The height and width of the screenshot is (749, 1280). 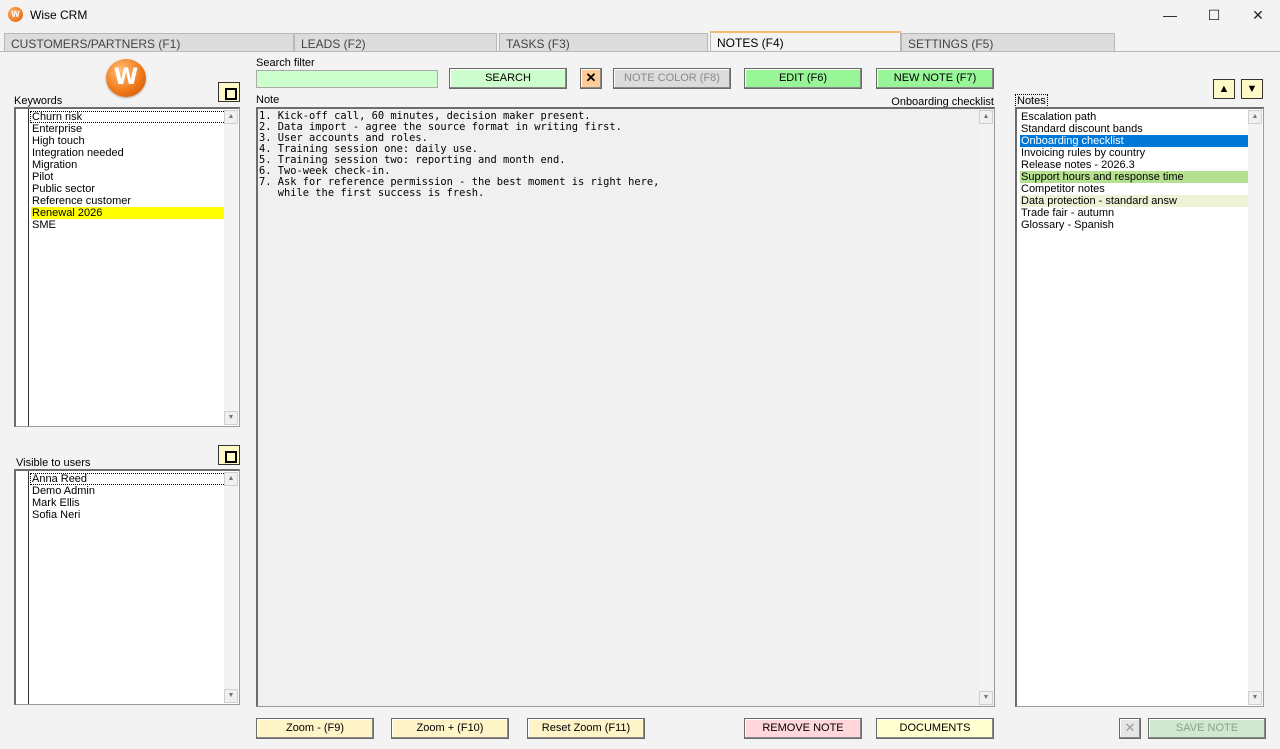 I want to click on note-item: Release notes - 2026.3, so click(x=1077, y=165).